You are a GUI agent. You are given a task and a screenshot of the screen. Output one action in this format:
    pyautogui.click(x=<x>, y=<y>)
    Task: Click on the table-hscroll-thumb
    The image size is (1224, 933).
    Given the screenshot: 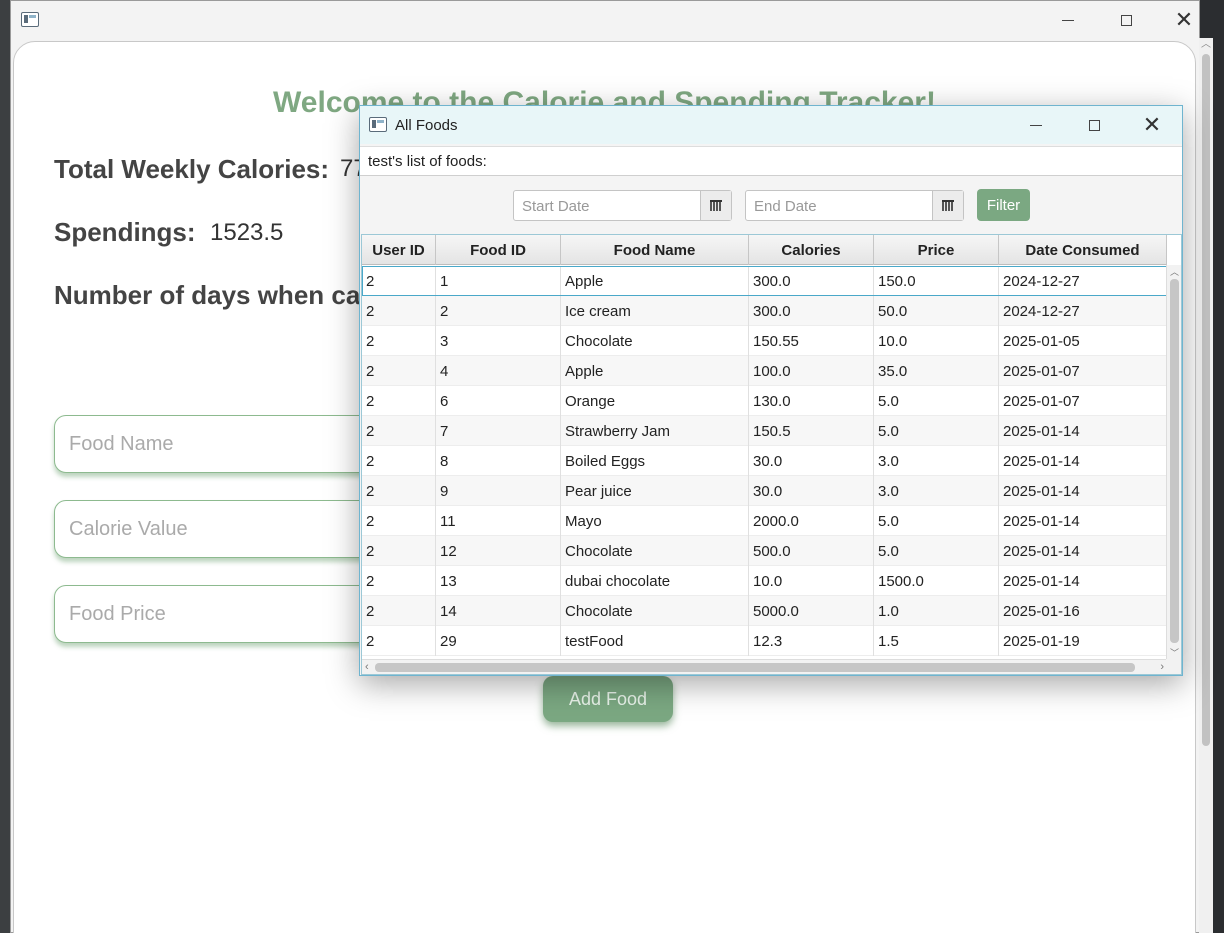 What is the action you would take?
    pyautogui.click(x=755, y=667)
    